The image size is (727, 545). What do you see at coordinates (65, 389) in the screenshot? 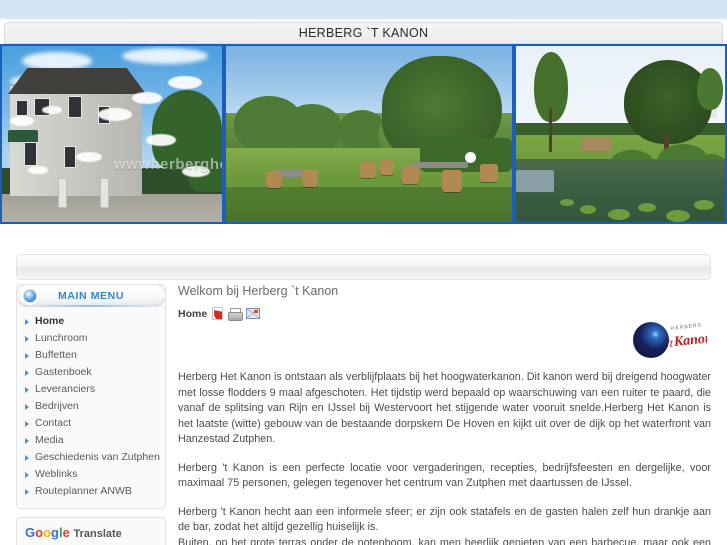
I see `sidebar-item-label: Leveranciers` at bounding box center [65, 389].